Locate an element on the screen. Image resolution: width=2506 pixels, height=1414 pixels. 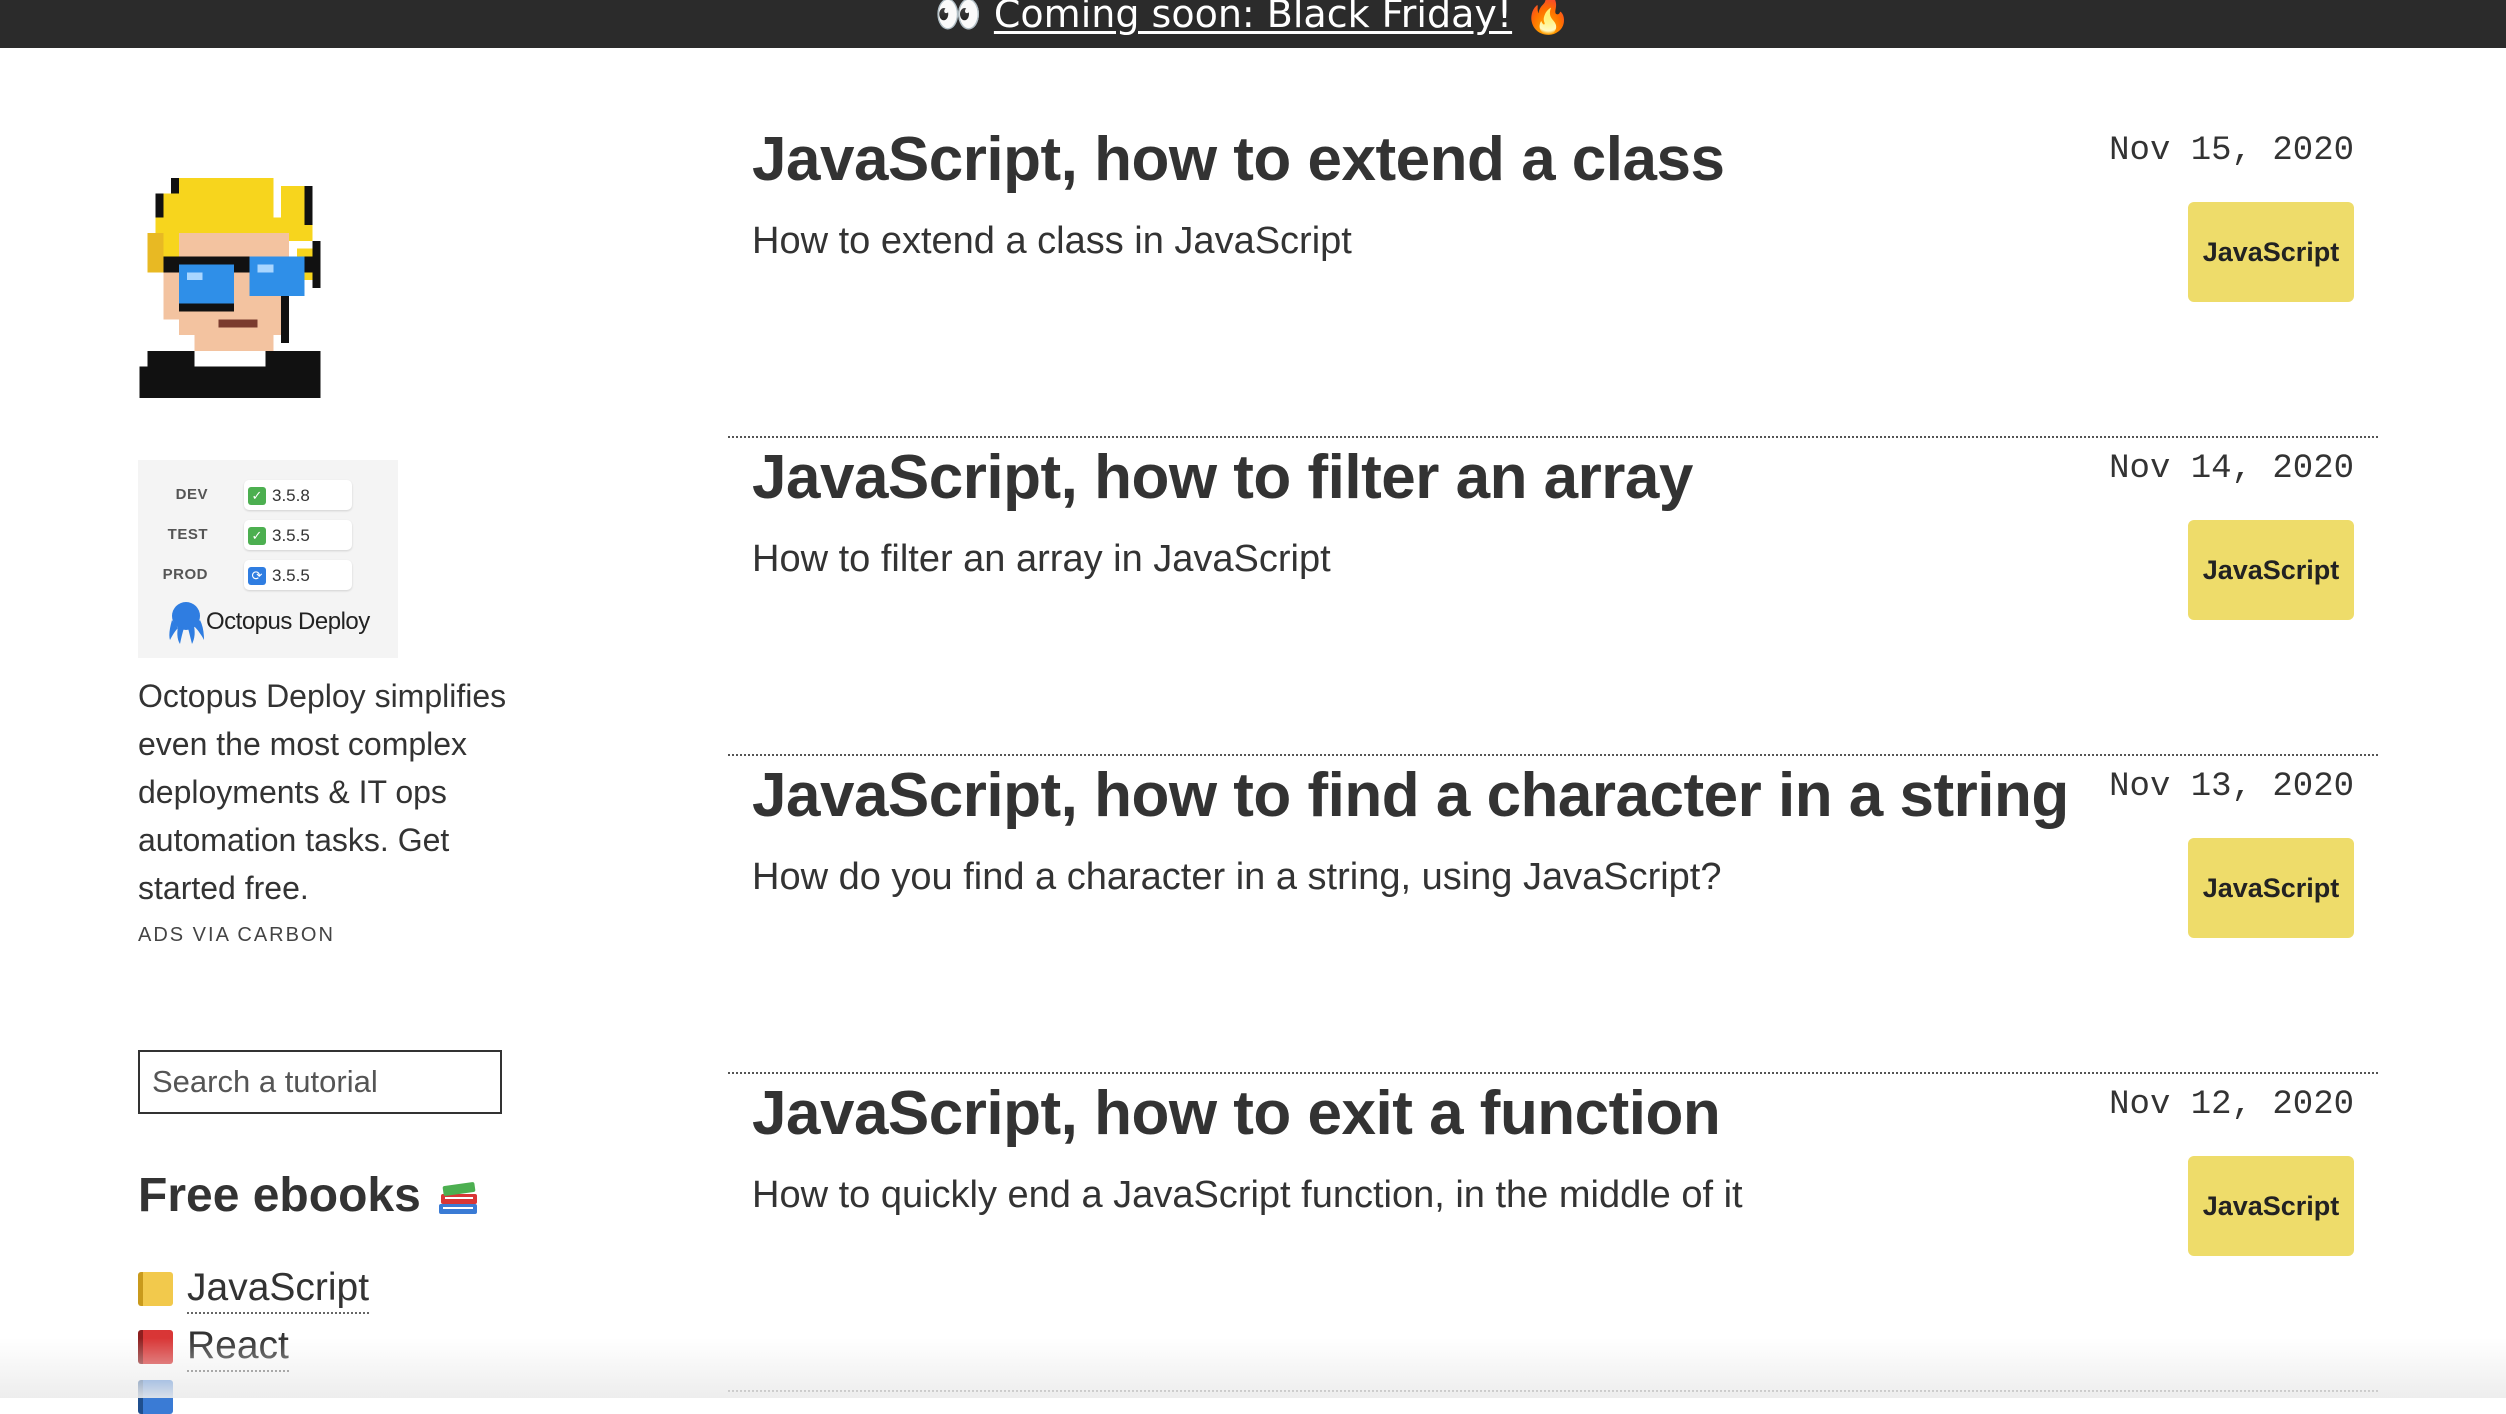
post-title-link: JavaScript, how to filter an array is located at coordinates (1407, 478).